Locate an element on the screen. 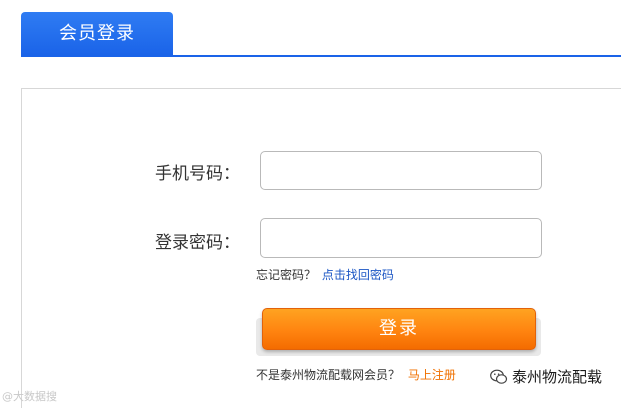 This screenshot has width=621, height=408. watermark-right: 泰州物流配载 is located at coordinates (546, 376).